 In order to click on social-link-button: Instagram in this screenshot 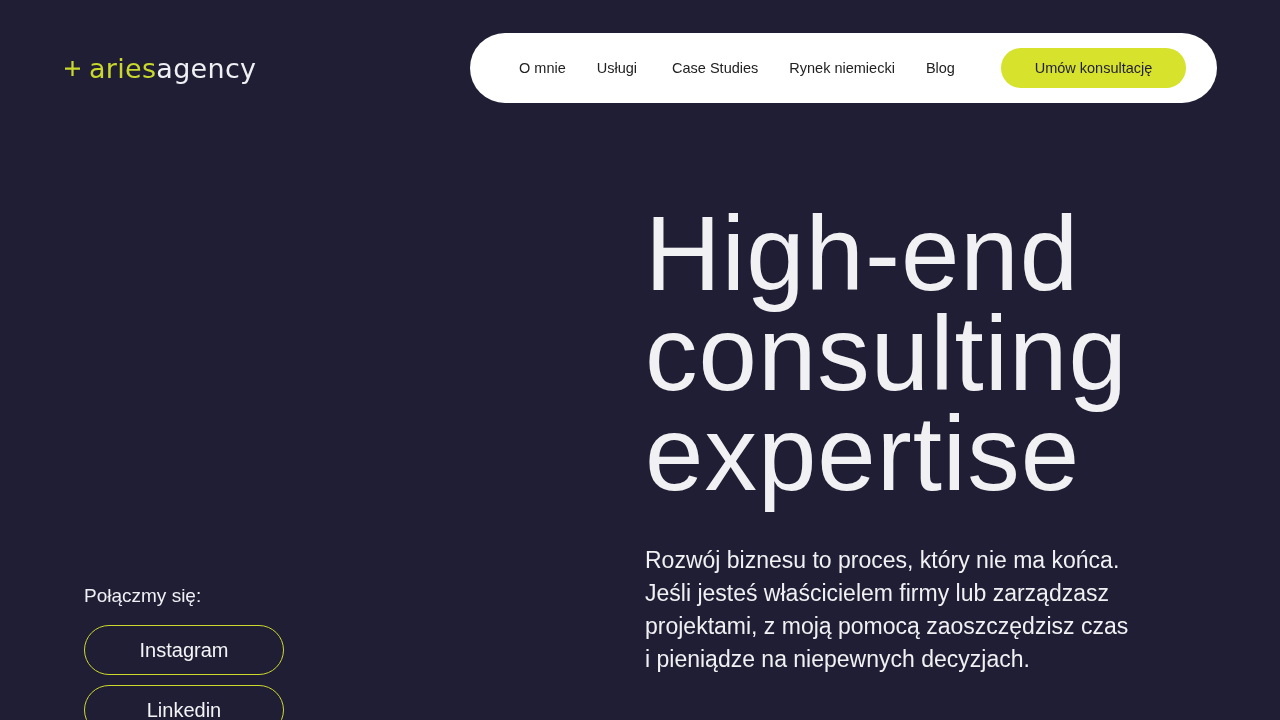, I will do `click(184, 650)`.